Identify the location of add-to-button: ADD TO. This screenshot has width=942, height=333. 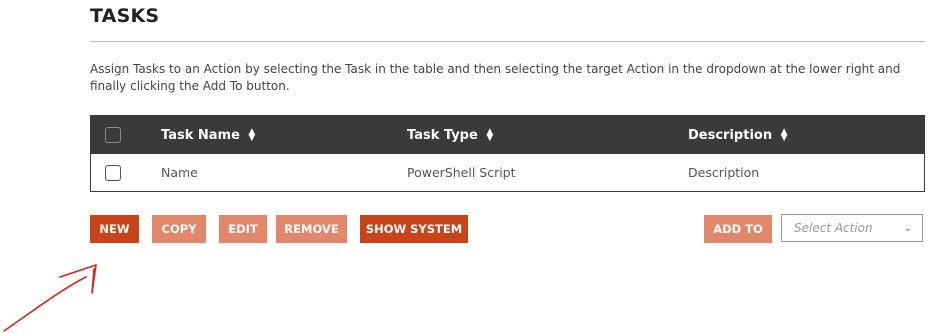
(738, 229).